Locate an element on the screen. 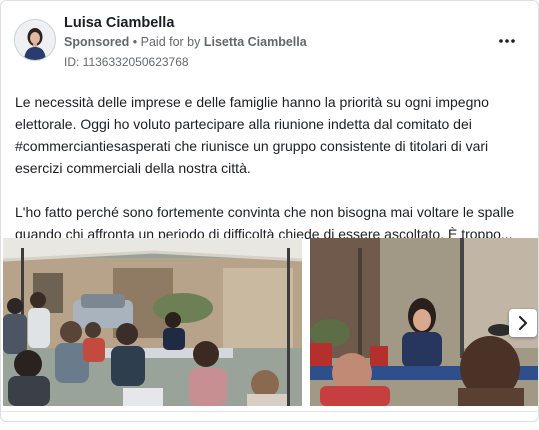 The image size is (539, 430). more-options-icon is located at coordinates (507, 41).